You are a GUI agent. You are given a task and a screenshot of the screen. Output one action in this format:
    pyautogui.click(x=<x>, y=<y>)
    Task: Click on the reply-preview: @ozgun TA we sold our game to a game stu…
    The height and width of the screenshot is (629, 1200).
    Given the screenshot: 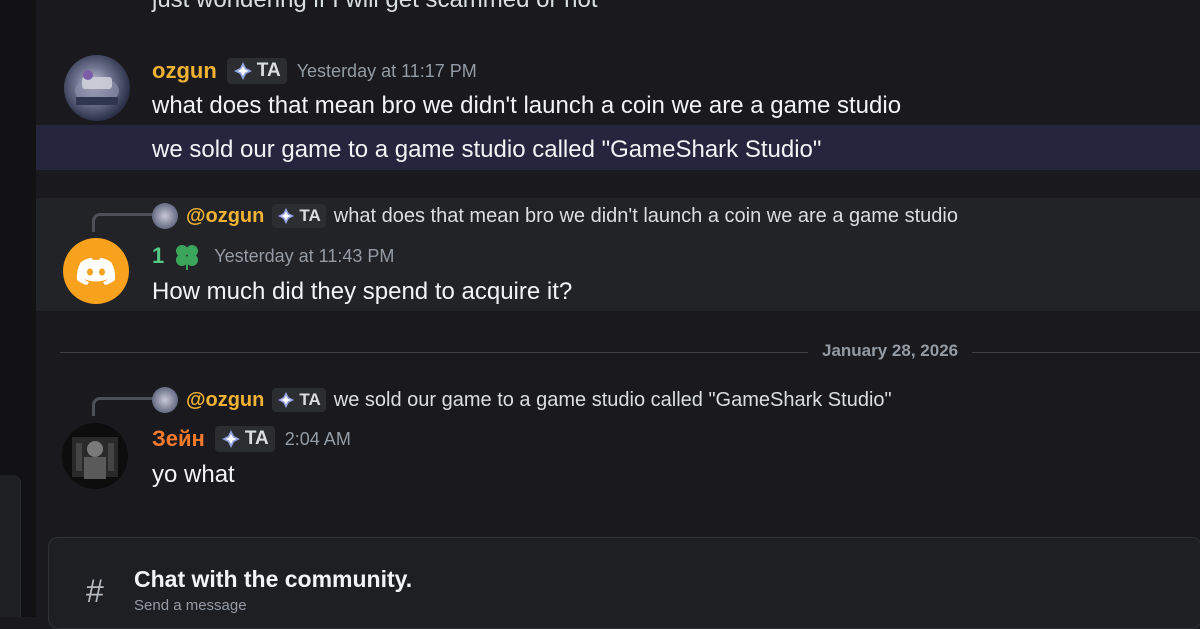 What is the action you would take?
    pyautogui.click(x=522, y=400)
    